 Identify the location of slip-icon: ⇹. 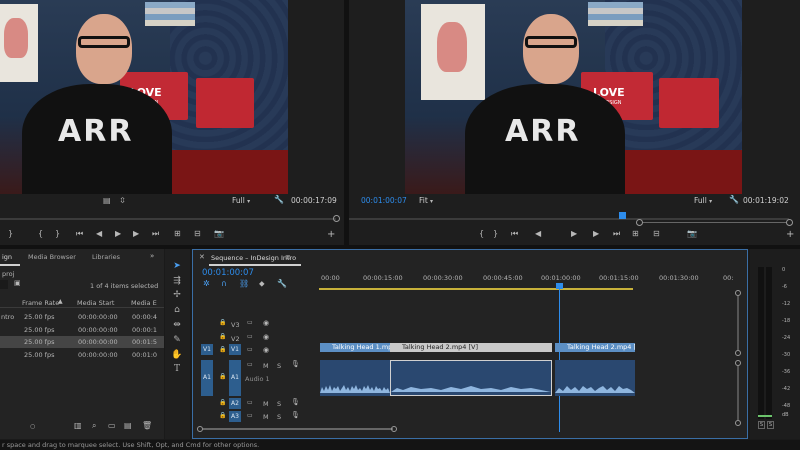
(177, 325).